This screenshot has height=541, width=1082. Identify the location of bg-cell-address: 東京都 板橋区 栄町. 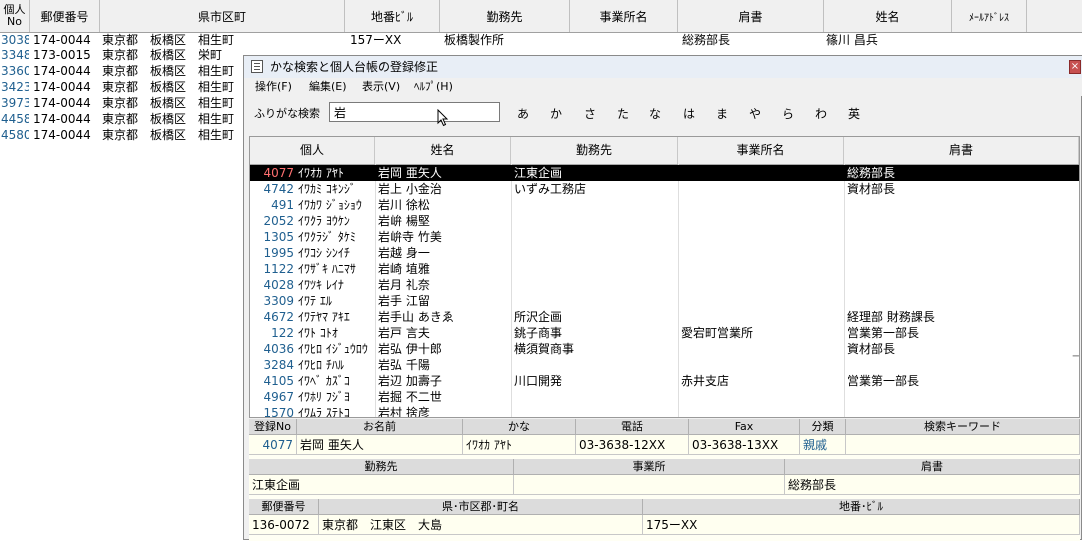
(162, 55).